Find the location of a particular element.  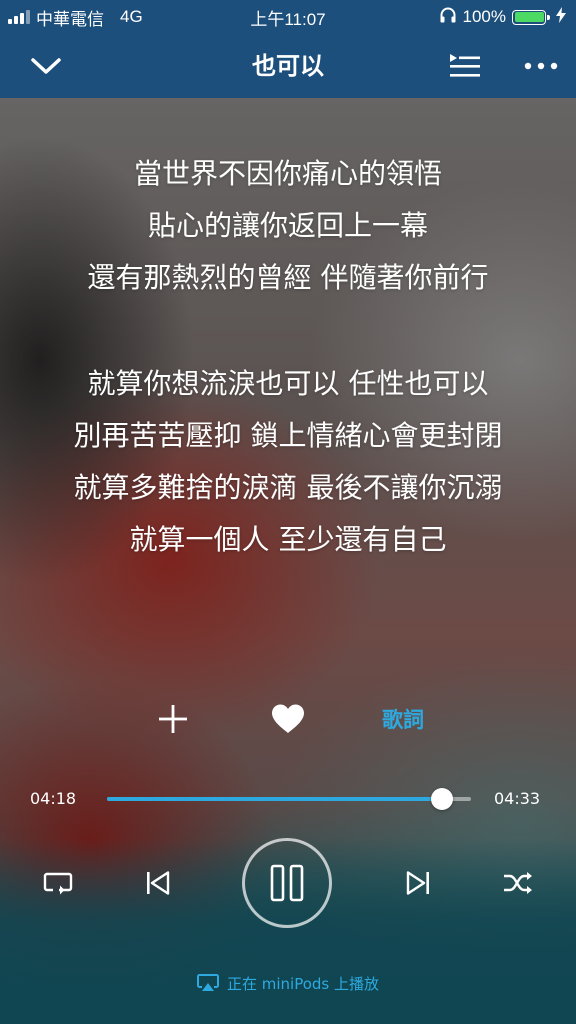

network-type: 4G is located at coordinates (131, 16).